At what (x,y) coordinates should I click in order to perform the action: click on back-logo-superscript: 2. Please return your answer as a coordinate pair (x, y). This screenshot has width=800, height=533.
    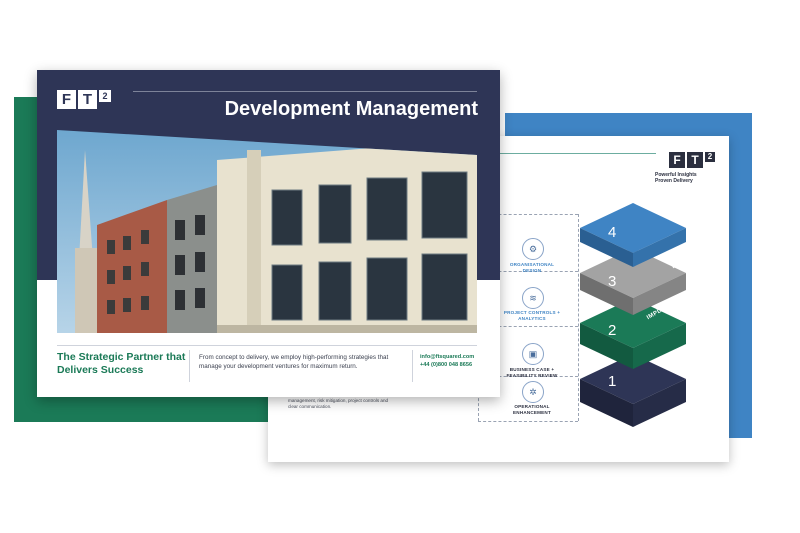
    Looking at the image, I should click on (710, 157).